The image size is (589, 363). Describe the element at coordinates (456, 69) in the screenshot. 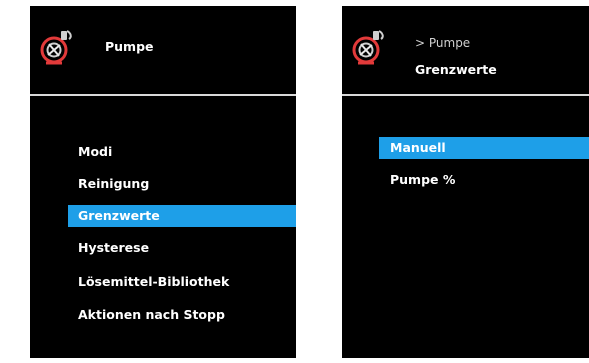

I see `screen-title: Grenzwerte` at that location.